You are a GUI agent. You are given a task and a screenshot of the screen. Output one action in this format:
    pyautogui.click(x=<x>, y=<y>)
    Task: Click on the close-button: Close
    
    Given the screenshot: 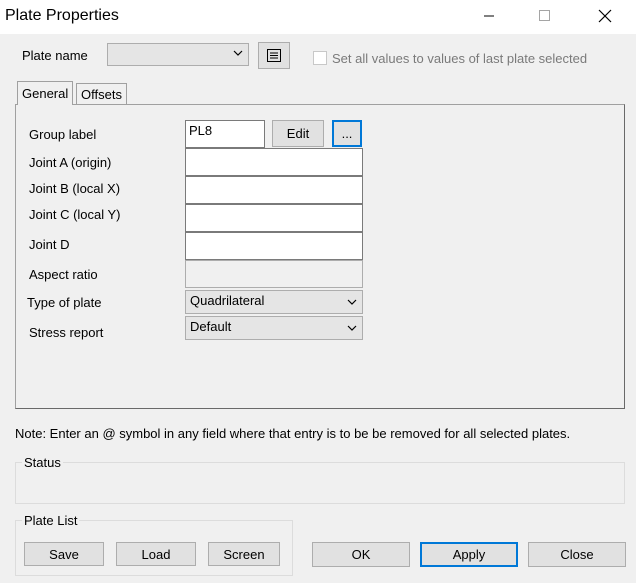 What is the action you would take?
    pyautogui.click(x=577, y=554)
    